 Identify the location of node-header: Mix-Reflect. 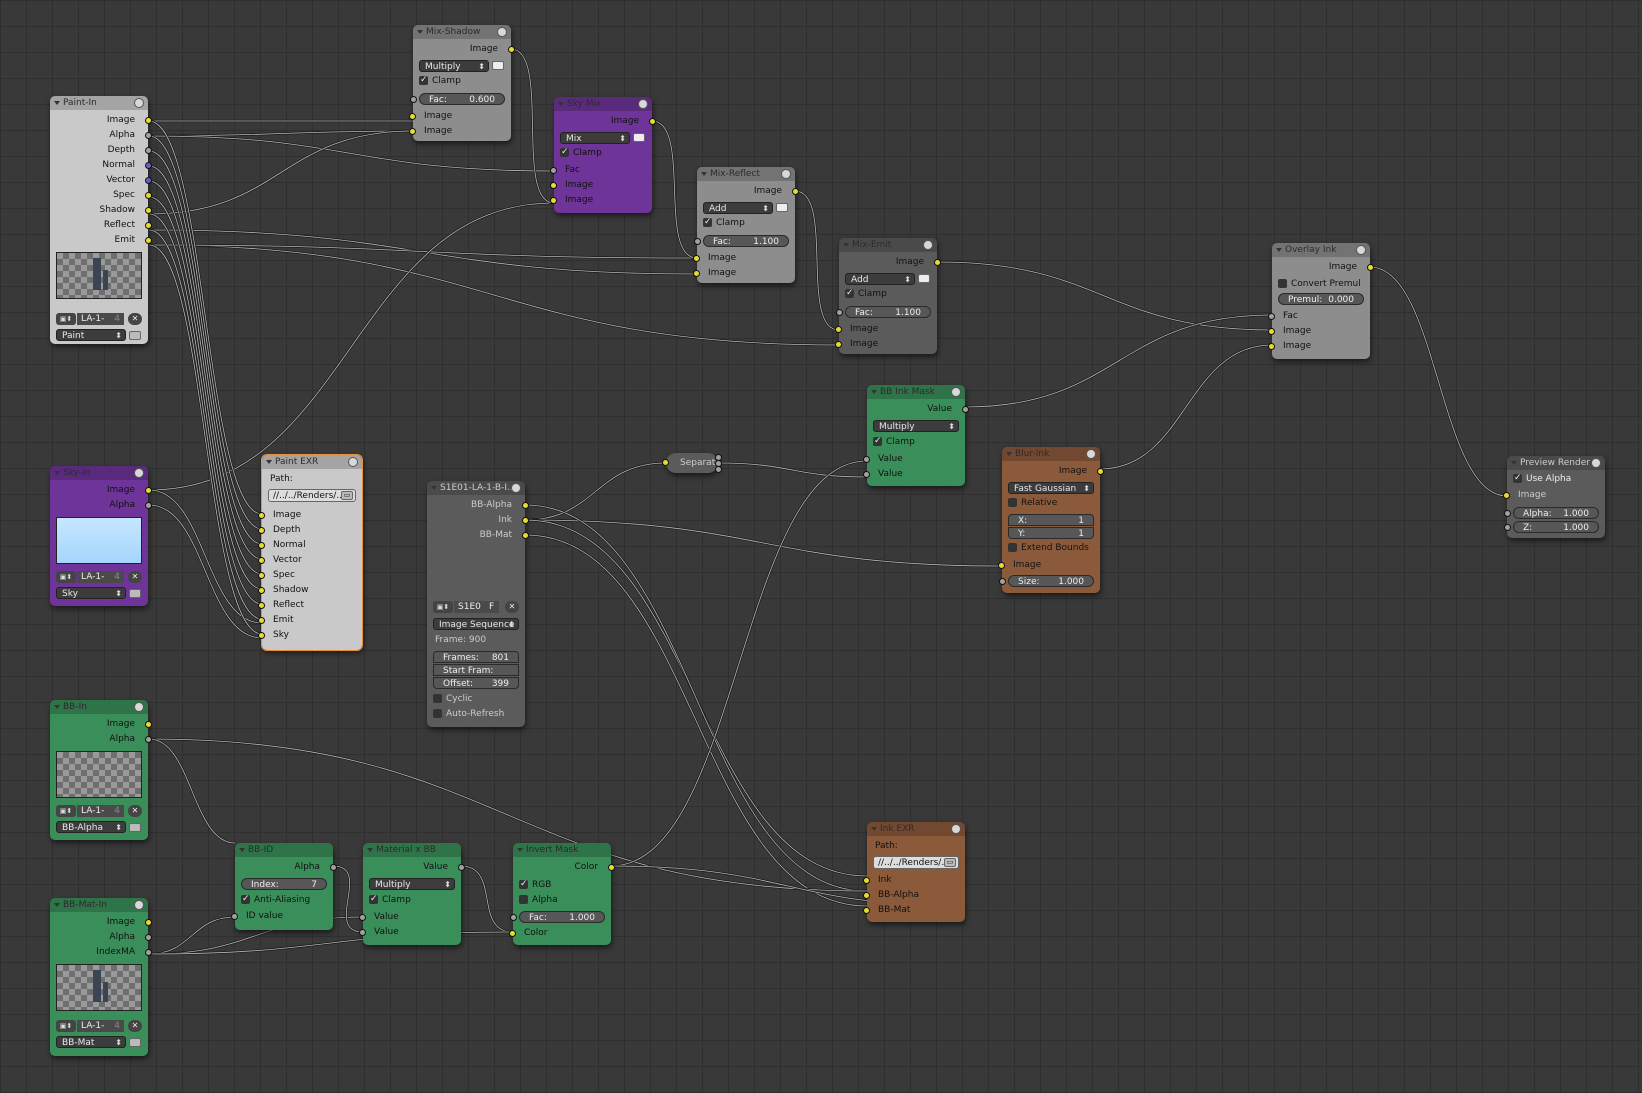
(746, 174).